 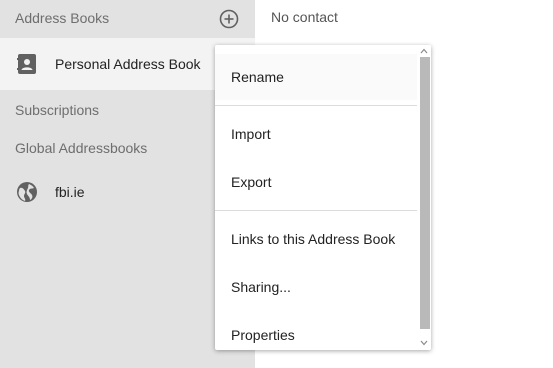 I want to click on add-circle-icon, so click(x=229, y=19).